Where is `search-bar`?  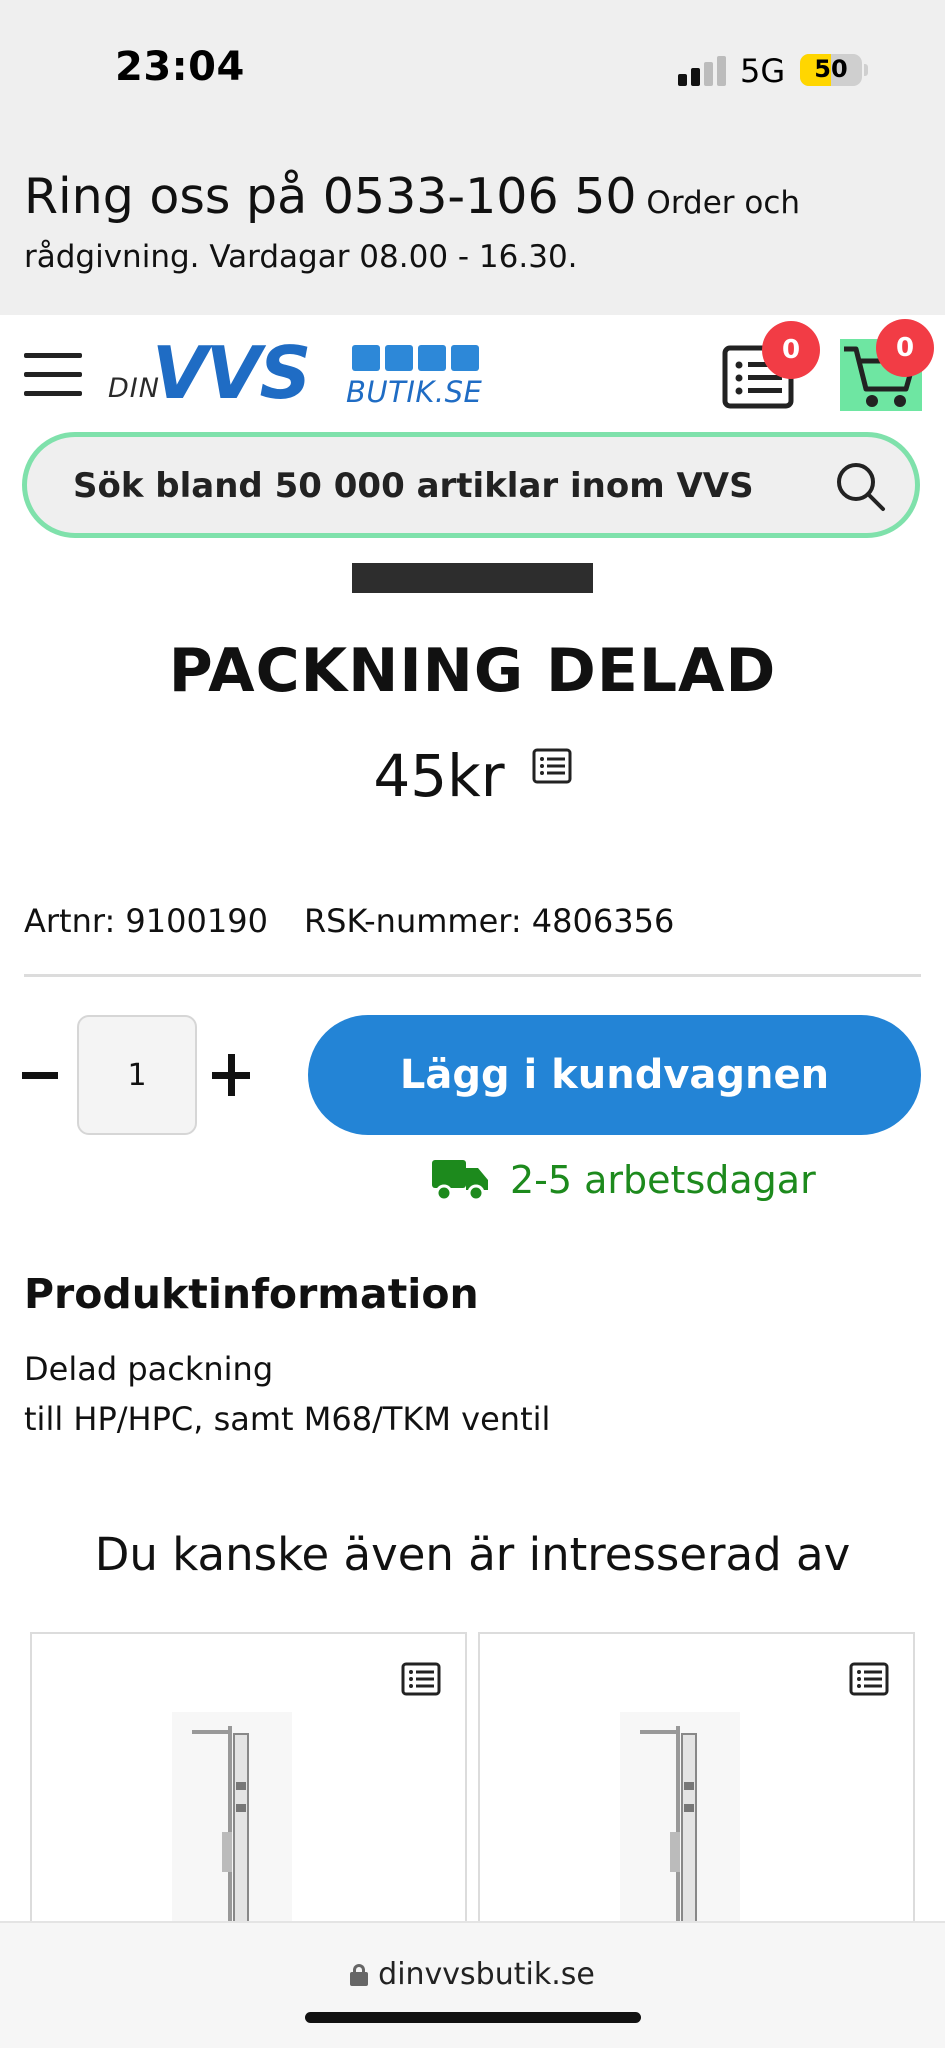
search-bar is located at coordinates (471, 485).